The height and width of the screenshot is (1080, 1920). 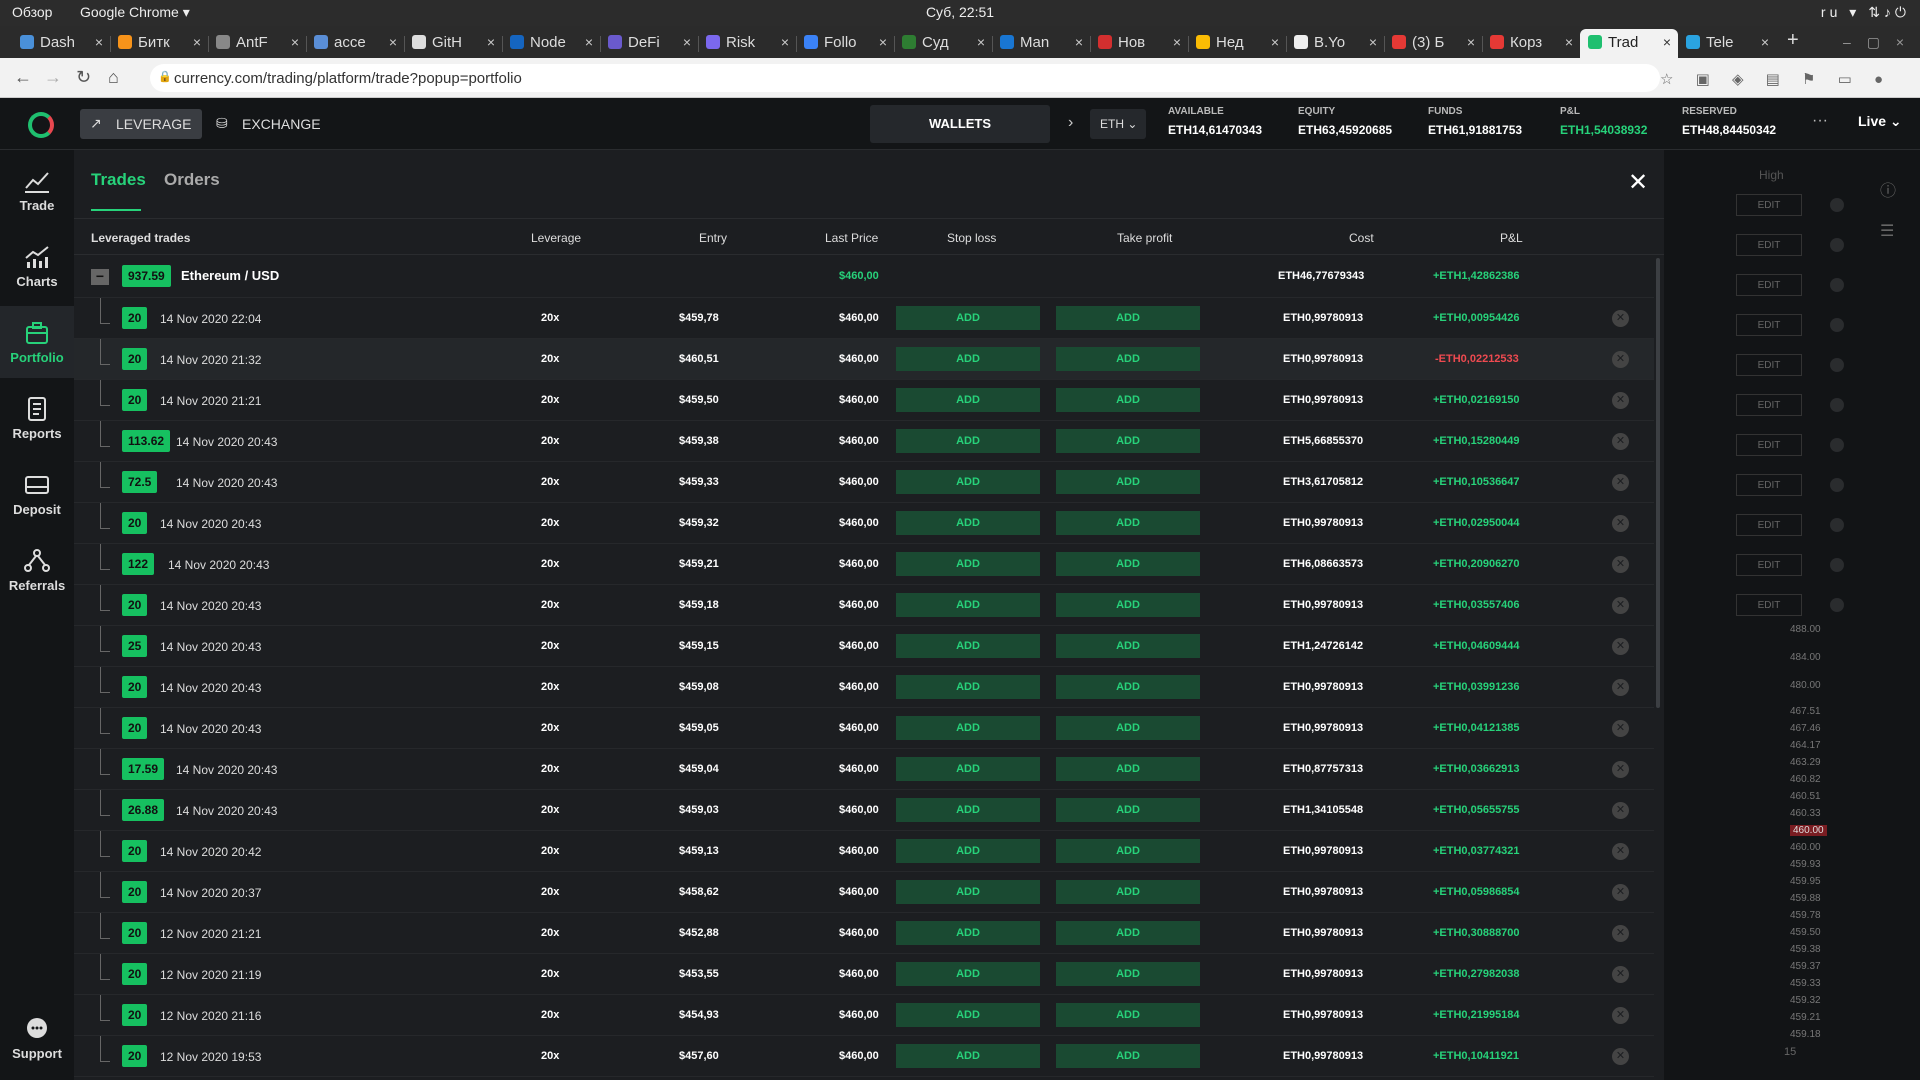 What do you see at coordinates (1865, 12) in the screenshot?
I see `system-tray: ru ▾ ⇅♪⏻` at bounding box center [1865, 12].